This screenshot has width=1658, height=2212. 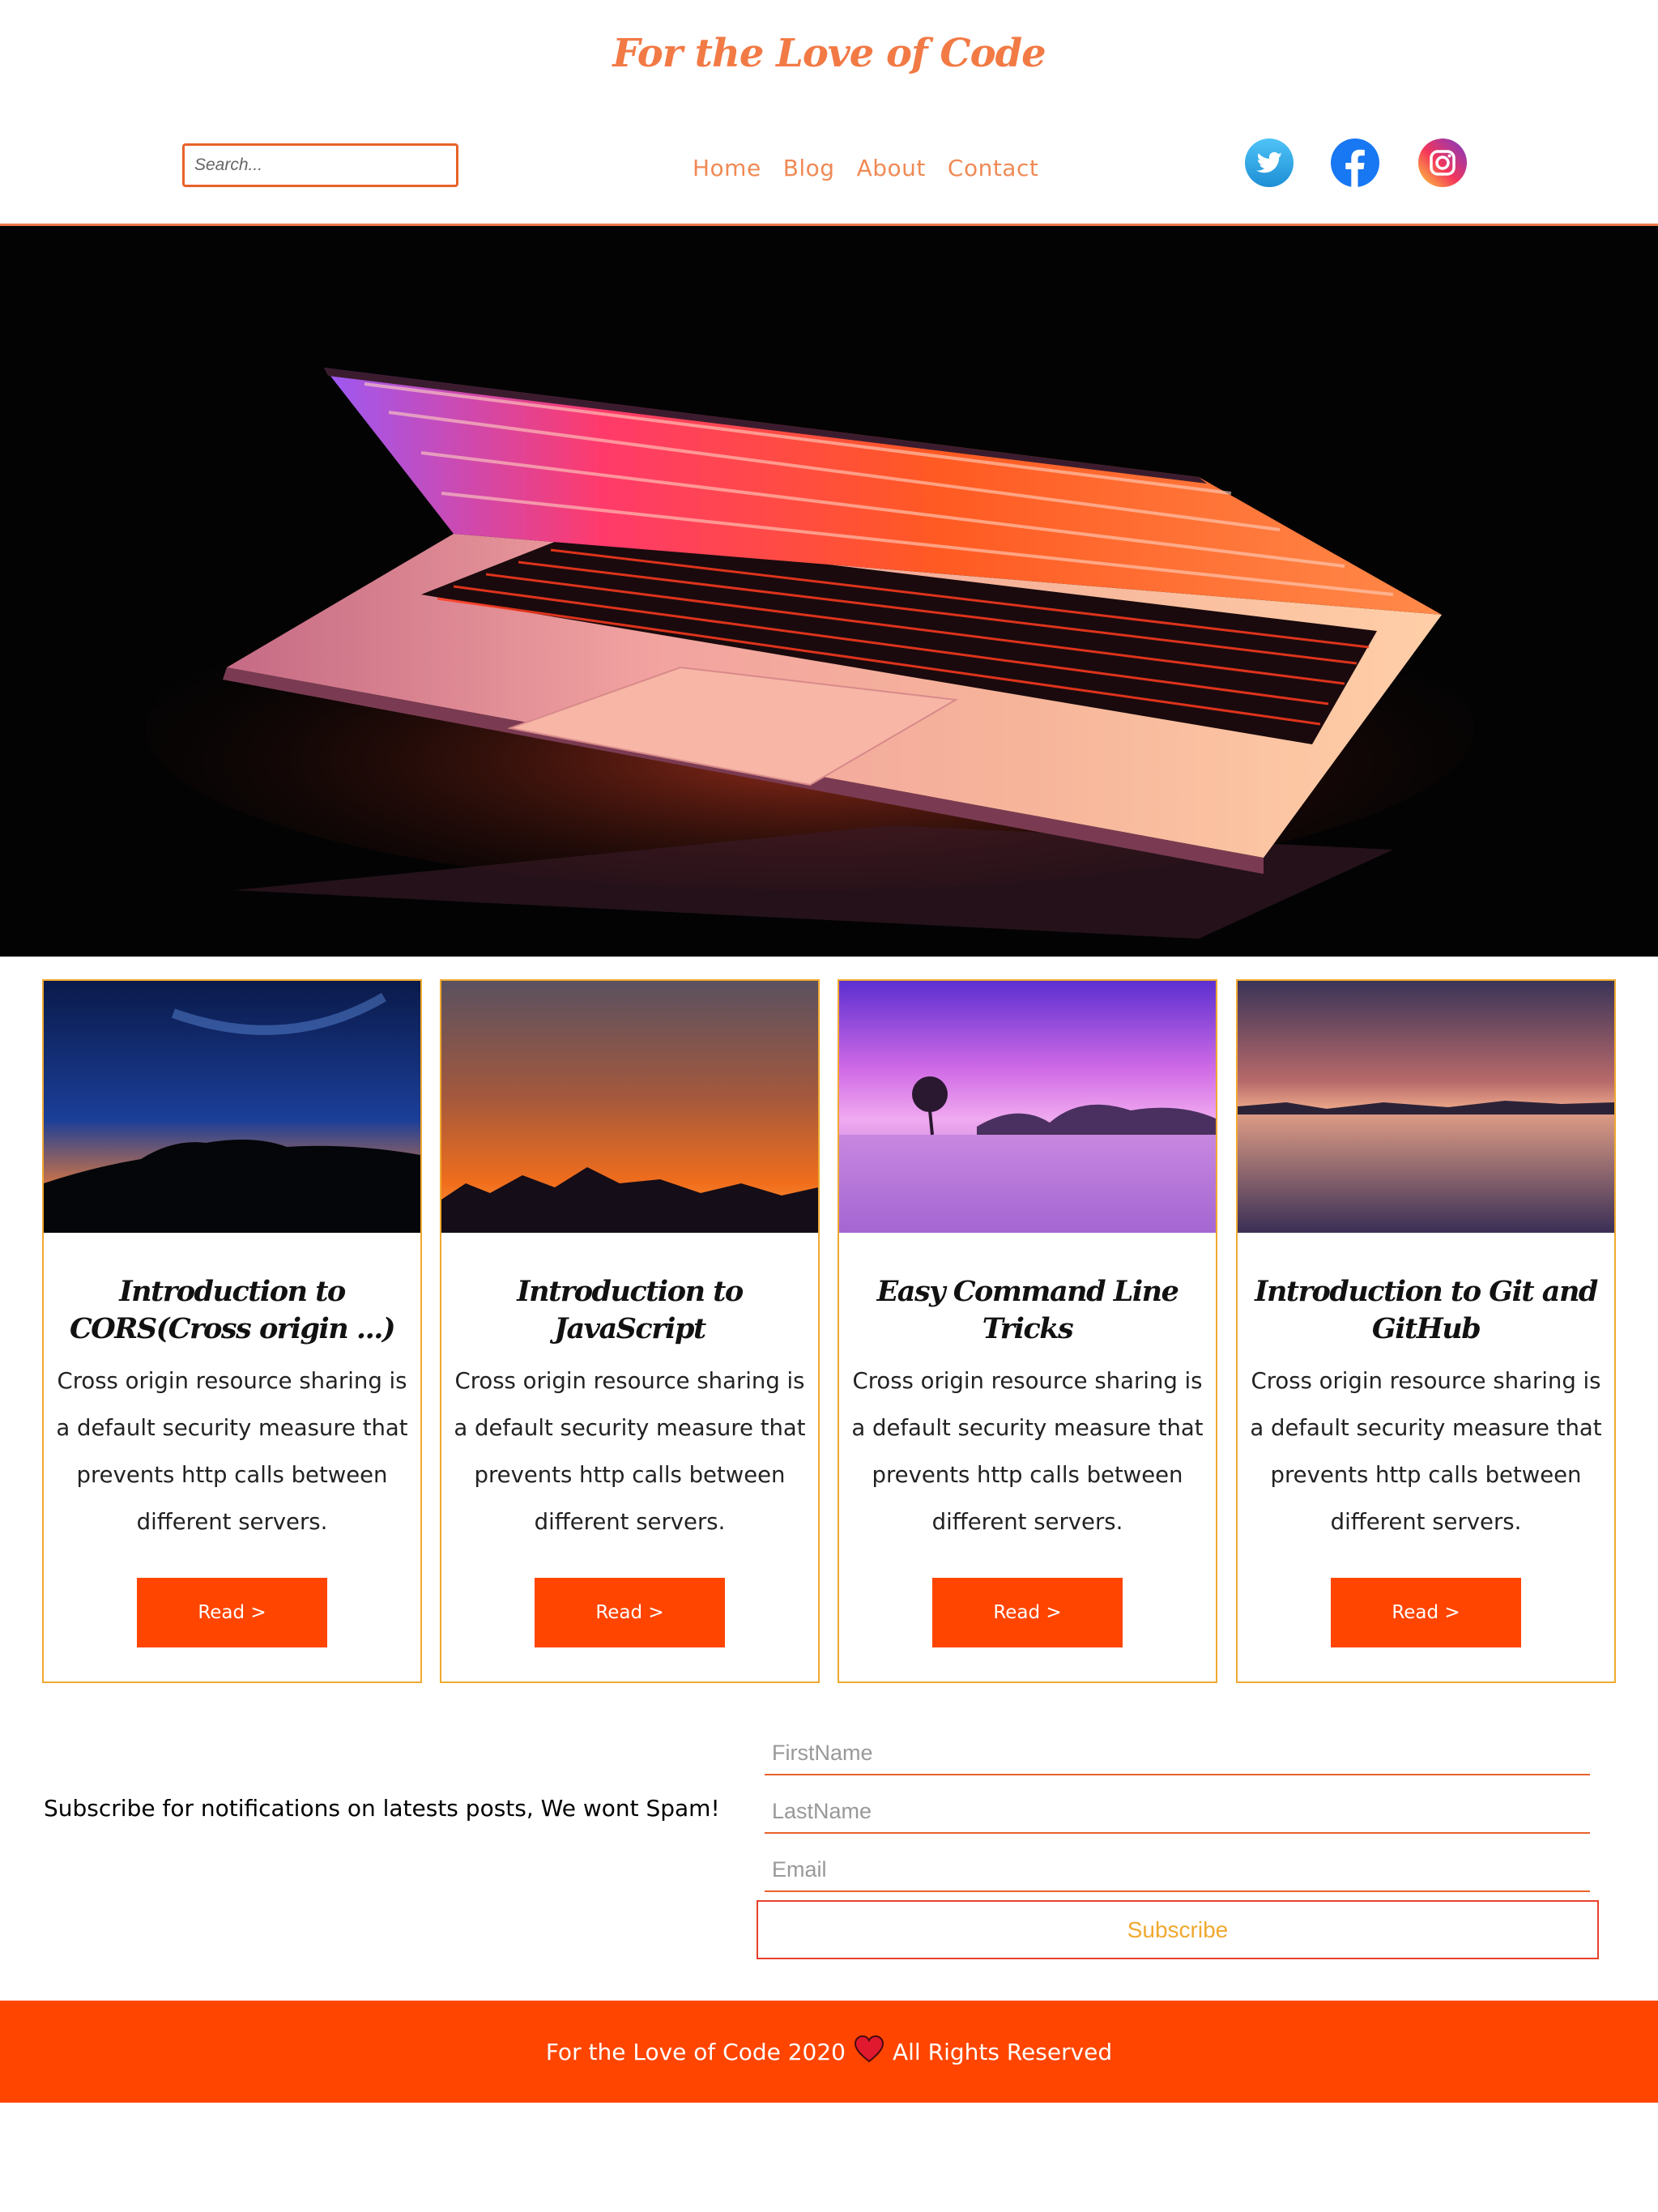 I want to click on main-nav: Home Blog About Contact, so click(x=865, y=175).